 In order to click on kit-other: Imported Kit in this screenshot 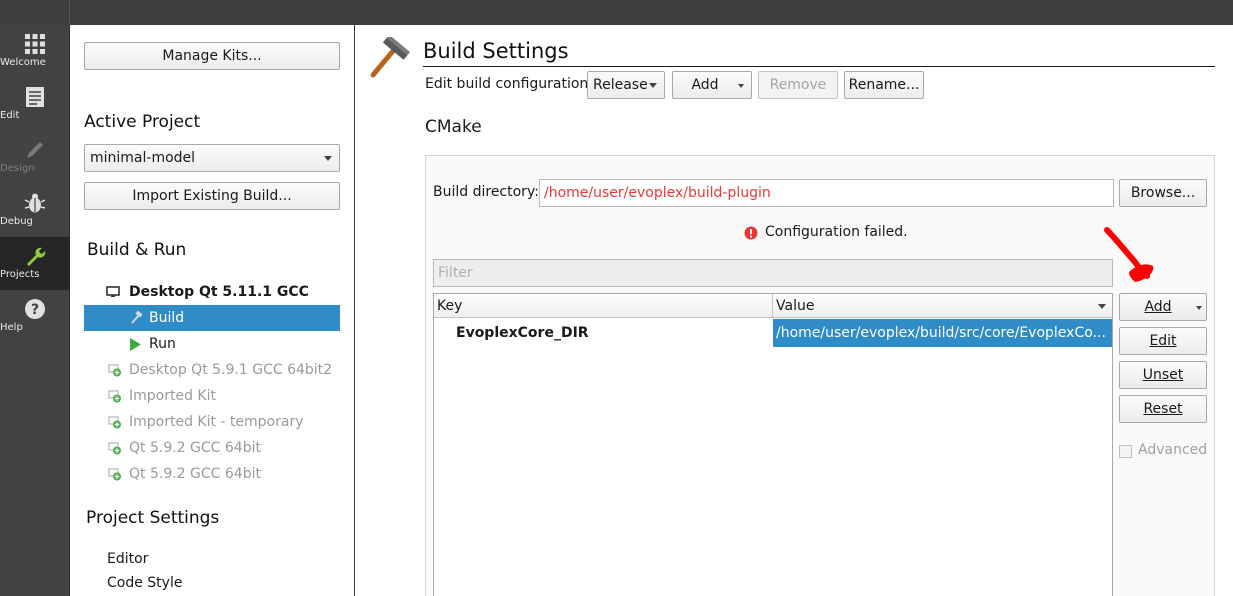, I will do `click(223, 396)`.